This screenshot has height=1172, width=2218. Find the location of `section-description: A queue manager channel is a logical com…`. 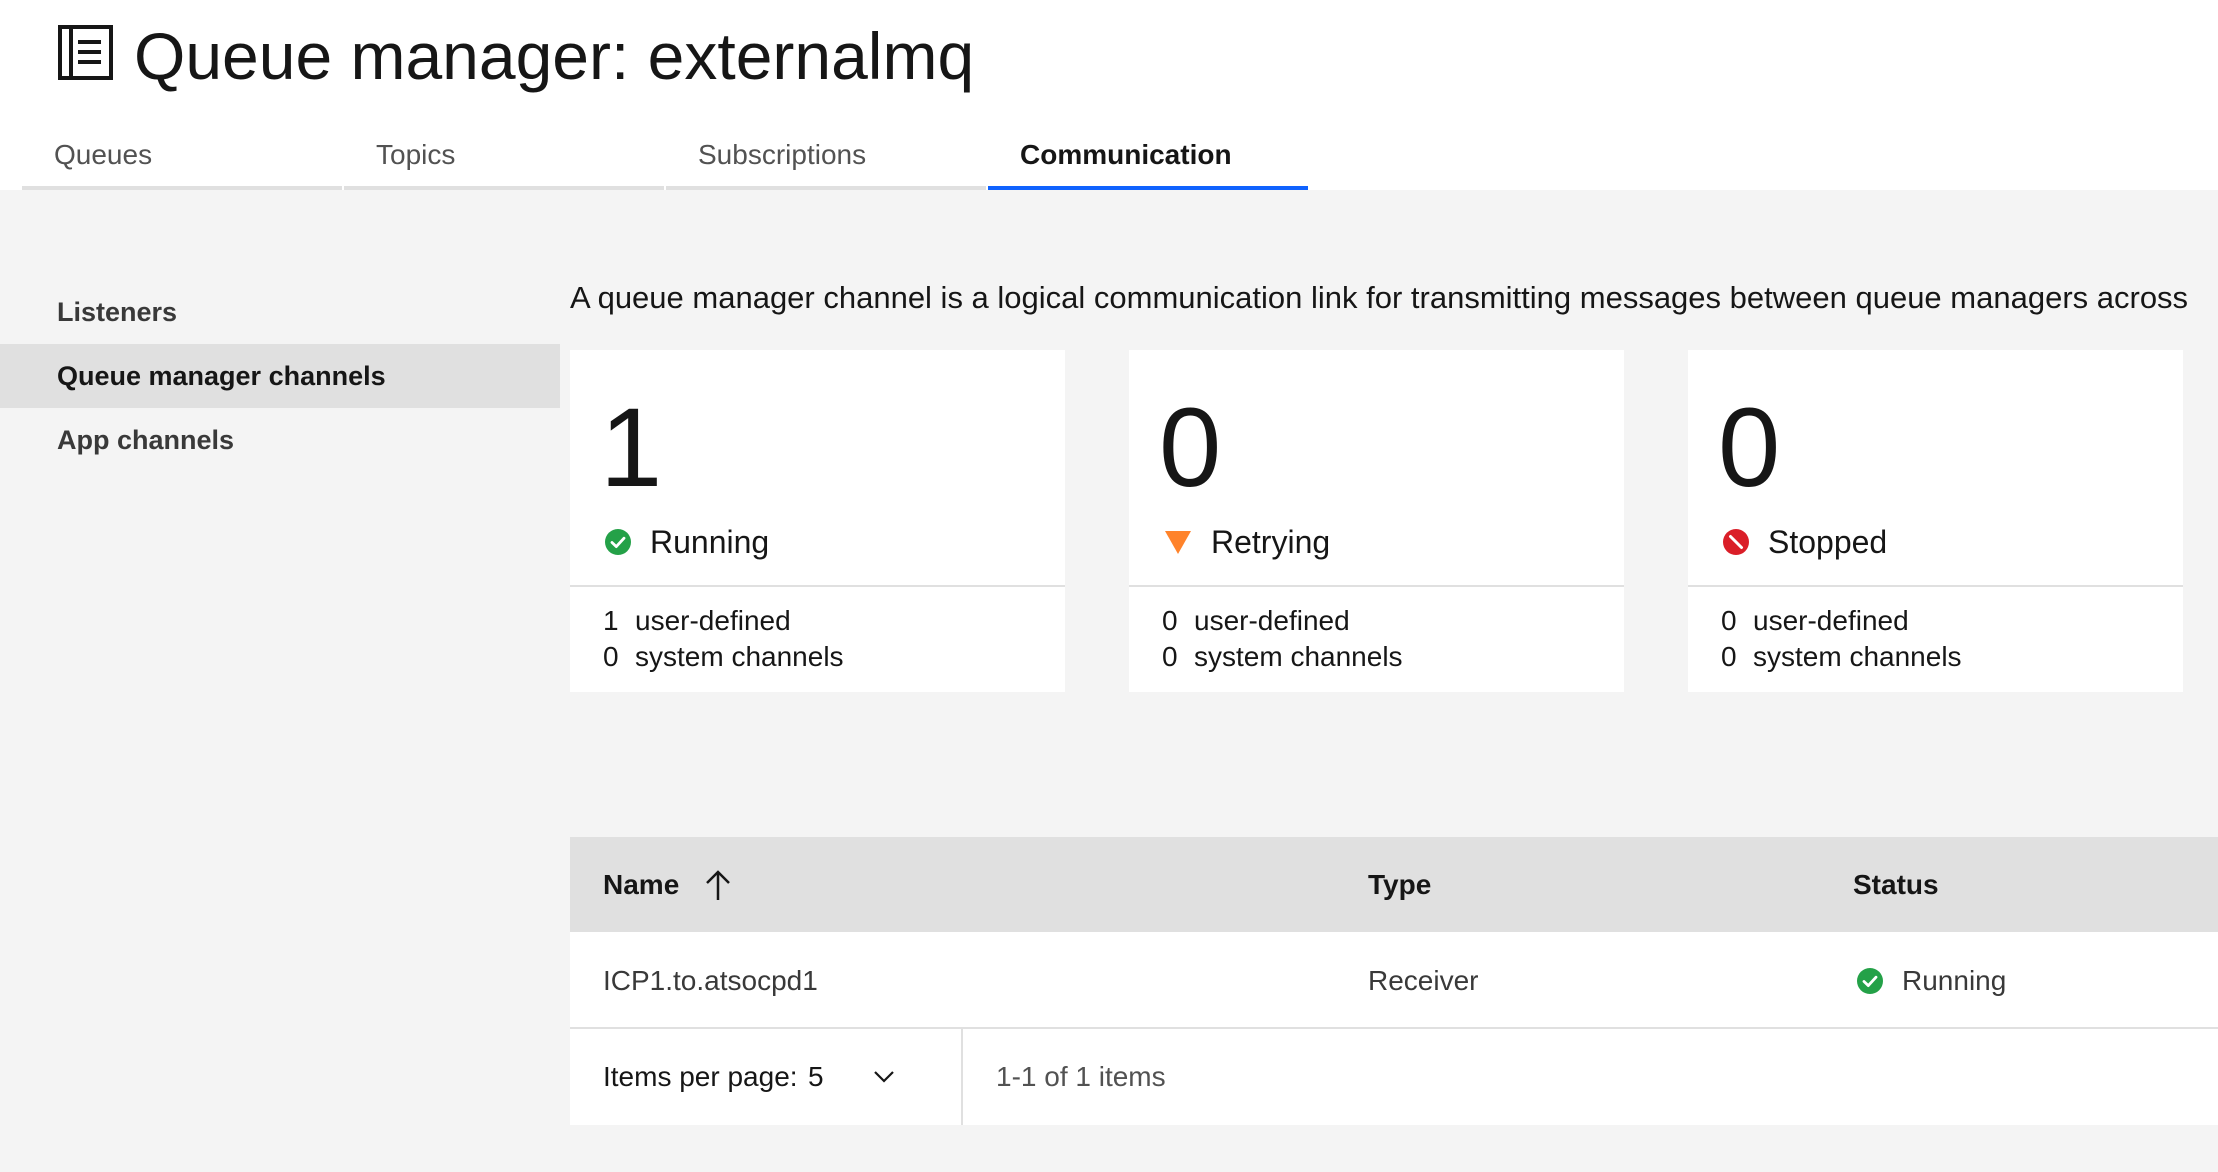

section-description: A queue manager channel is a logical com… is located at coordinates (1379, 297).